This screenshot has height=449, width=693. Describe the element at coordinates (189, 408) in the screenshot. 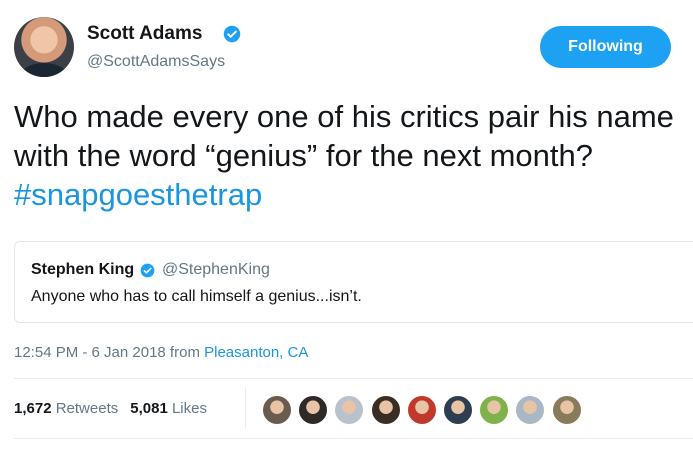

I see `likes-label: Likes` at that location.